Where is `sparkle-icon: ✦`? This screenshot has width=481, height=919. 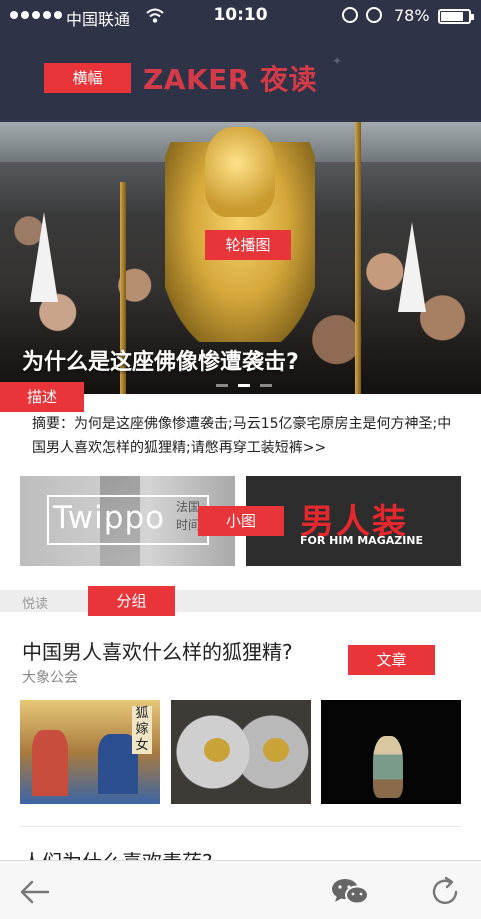 sparkle-icon: ✦ is located at coordinates (337, 61).